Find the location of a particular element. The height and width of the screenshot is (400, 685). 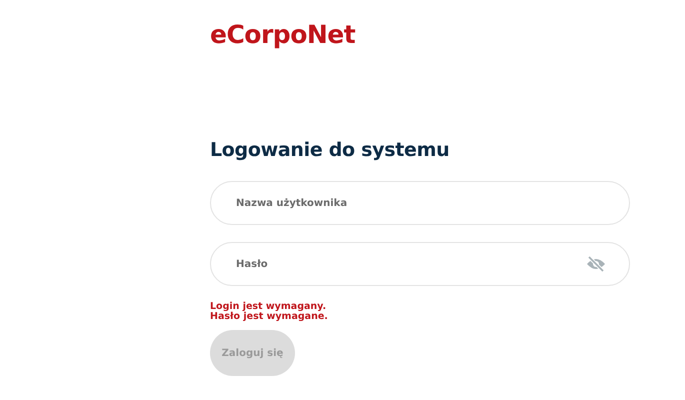

error-message: Login jest wymagany. is located at coordinates (269, 307).